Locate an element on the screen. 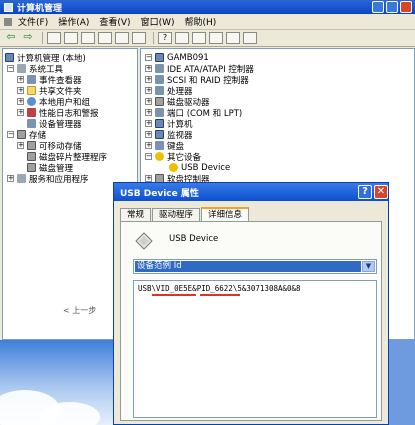 This screenshot has width=415, height=425. update-driver-icon is located at coordinates (199, 38).